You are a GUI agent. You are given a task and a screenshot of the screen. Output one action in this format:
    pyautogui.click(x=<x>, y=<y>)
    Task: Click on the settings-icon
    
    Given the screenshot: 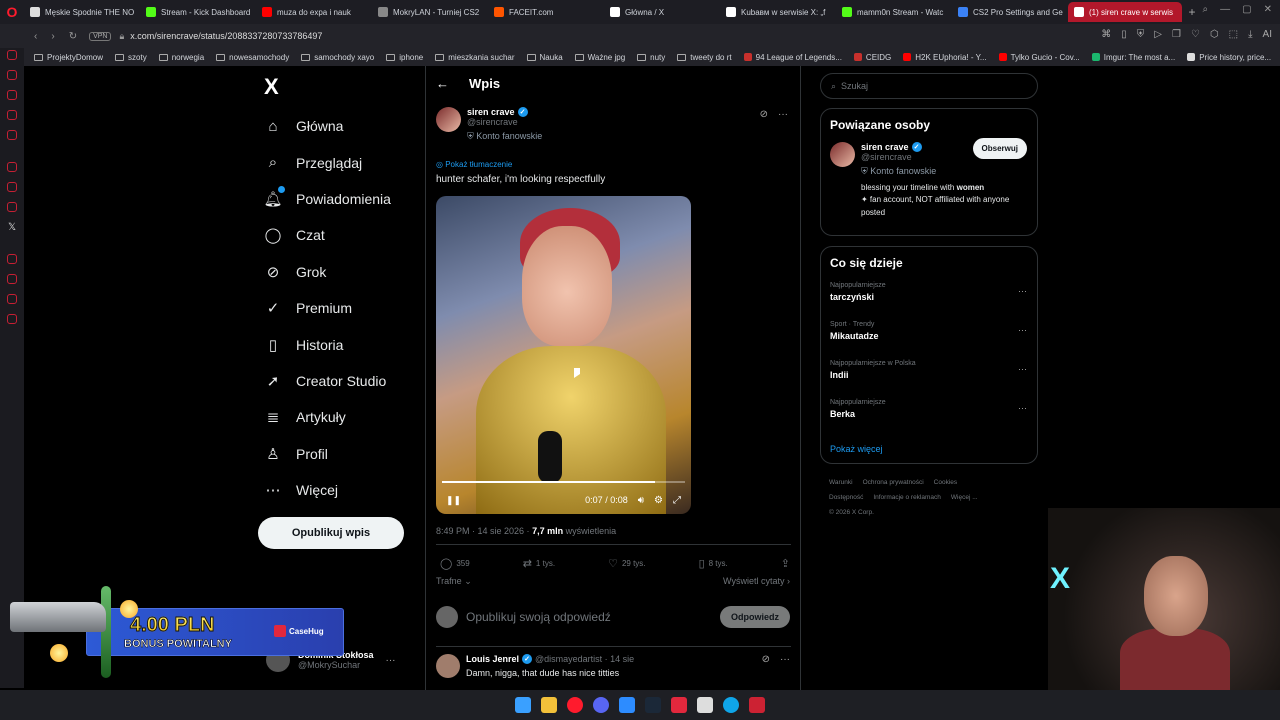 What is the action you would take?
    pyautogui.click(x=12, y=319)
    